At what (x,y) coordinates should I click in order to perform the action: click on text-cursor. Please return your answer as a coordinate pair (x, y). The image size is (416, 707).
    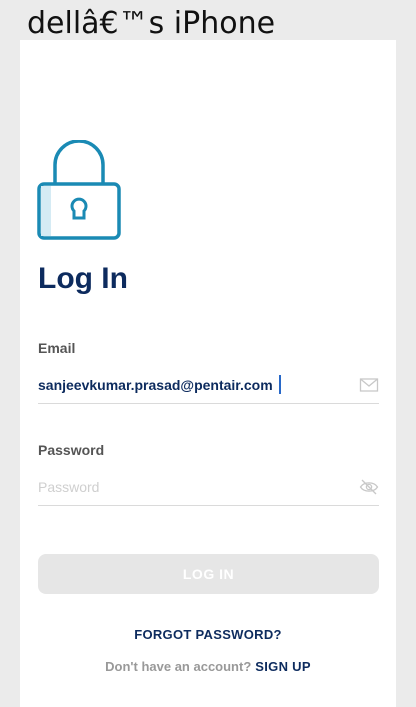
    Looking at the image, I should click on (280, 384).